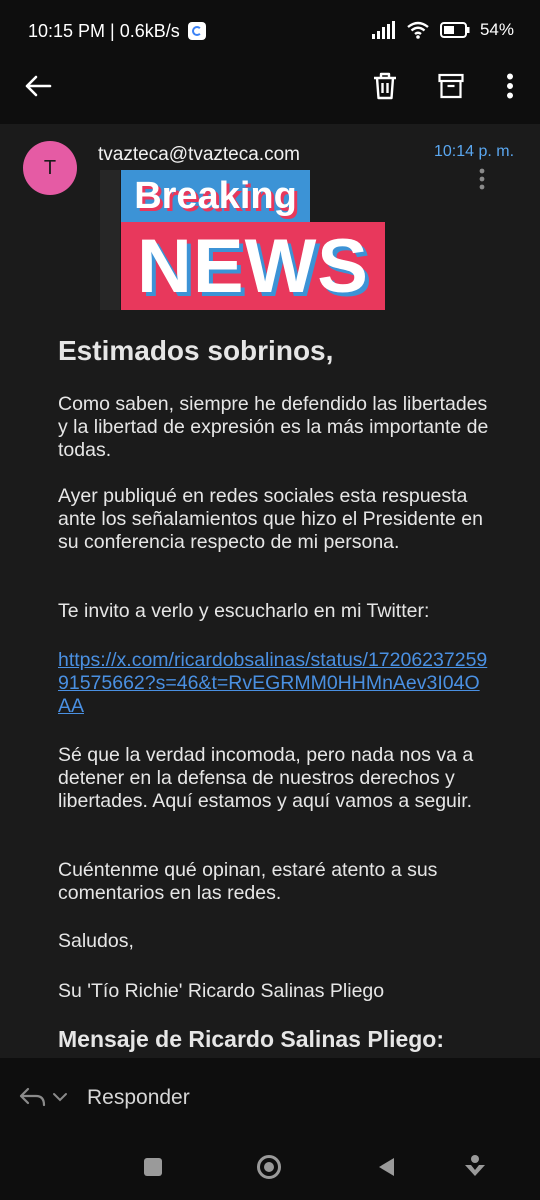  What do you see at coordinates (104, 31) in the screenshot?
I see `status-time: 10:15 PM | 0.6kB/s` at bounding box center [104, 31].